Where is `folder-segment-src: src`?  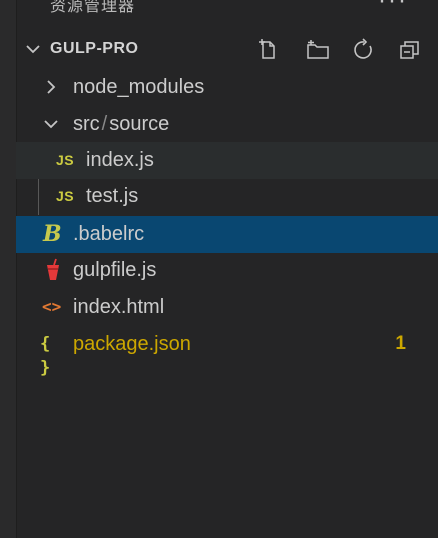
folder-segment-src: src is located at coordinates (86, 124).